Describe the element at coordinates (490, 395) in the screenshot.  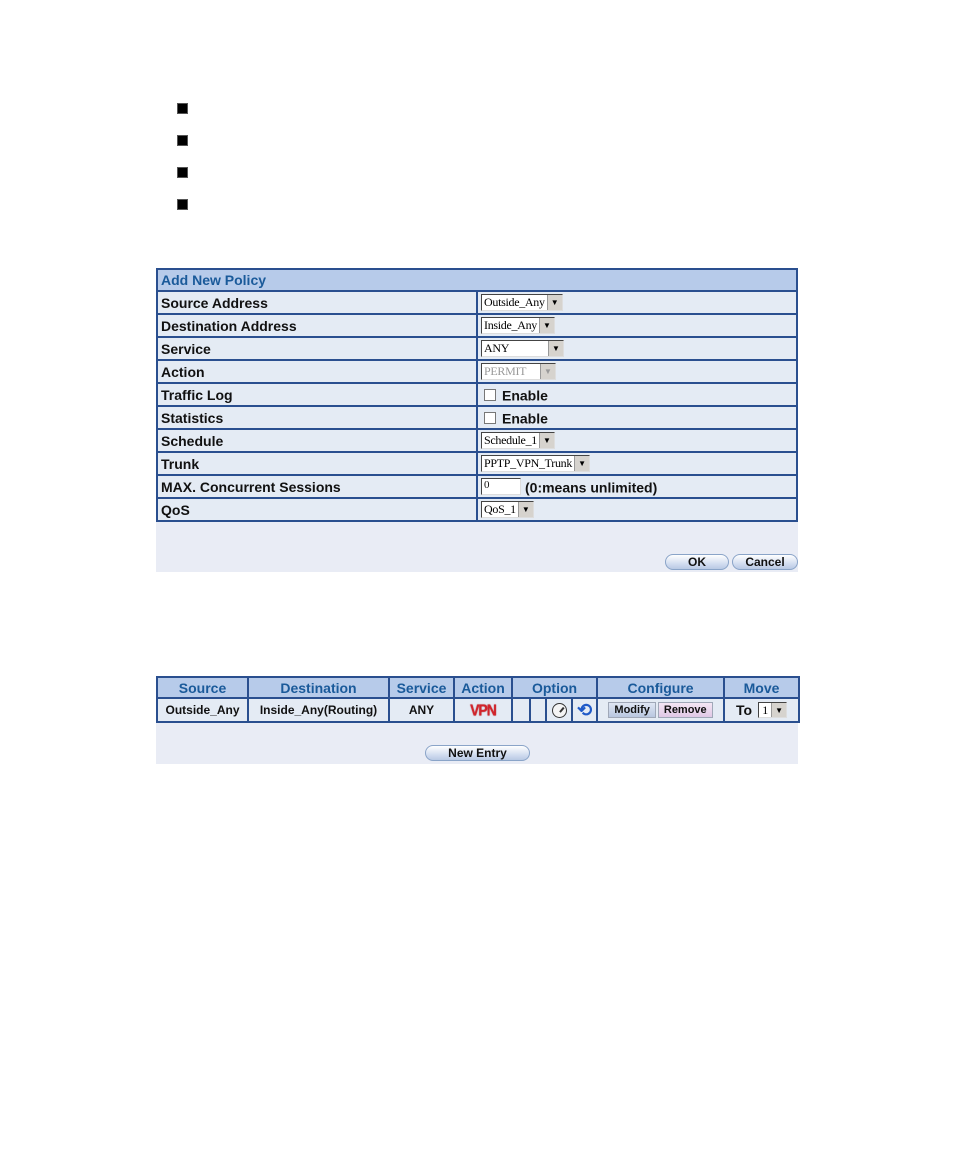
I see `traffic-log-checkbox` at that location.